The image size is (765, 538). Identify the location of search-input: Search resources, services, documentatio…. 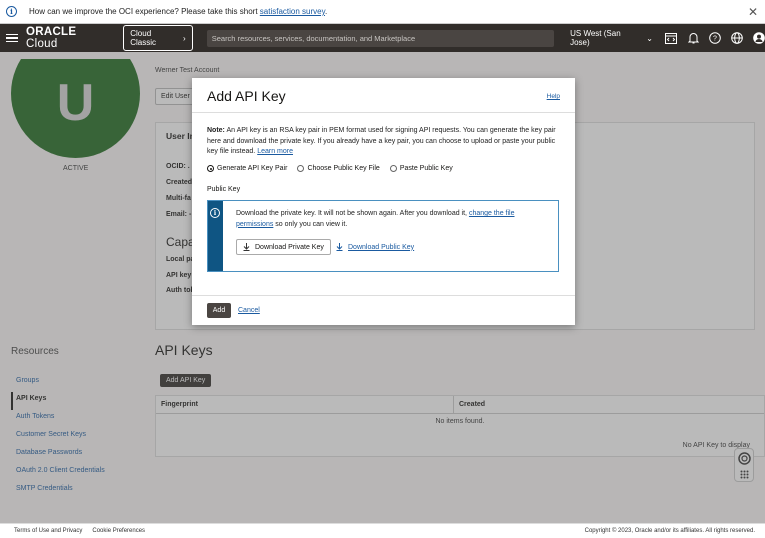
(380, 38).